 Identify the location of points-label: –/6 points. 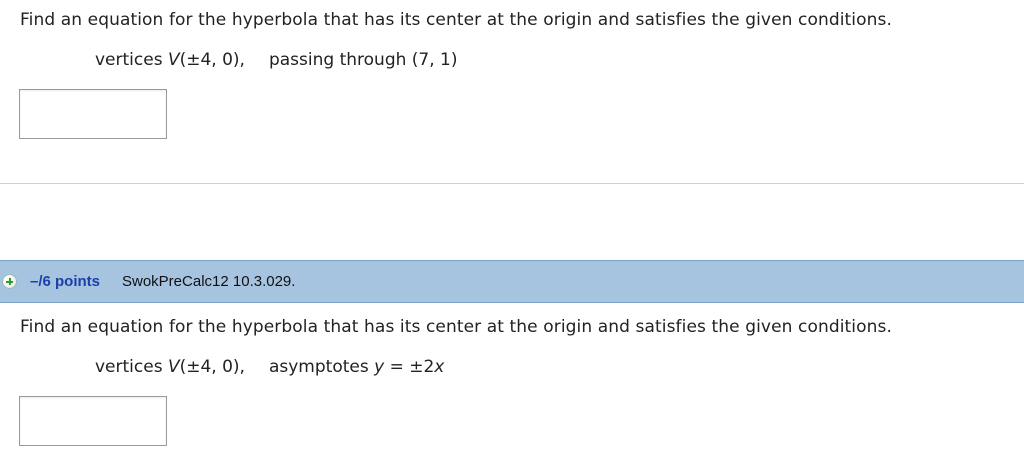
(65, 281).